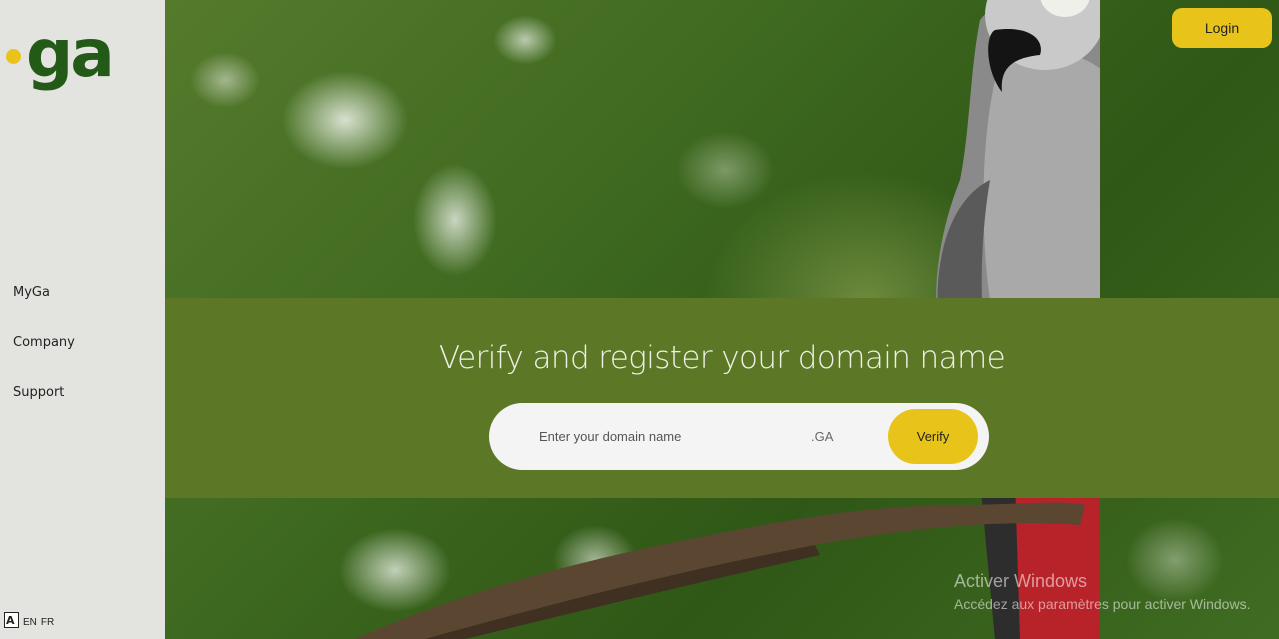 This screenshot has height=639, width=1279. I want to click on language-switcher: A EN FR, so click(31, 620).